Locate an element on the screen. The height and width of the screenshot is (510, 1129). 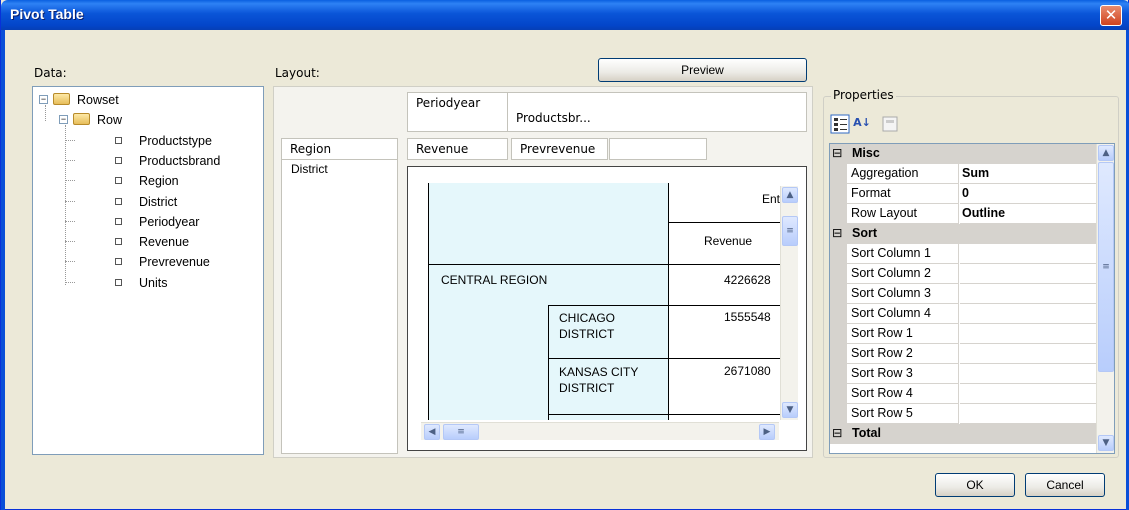
property-name: Sort Row 3 is located at coordinates (903, 374).